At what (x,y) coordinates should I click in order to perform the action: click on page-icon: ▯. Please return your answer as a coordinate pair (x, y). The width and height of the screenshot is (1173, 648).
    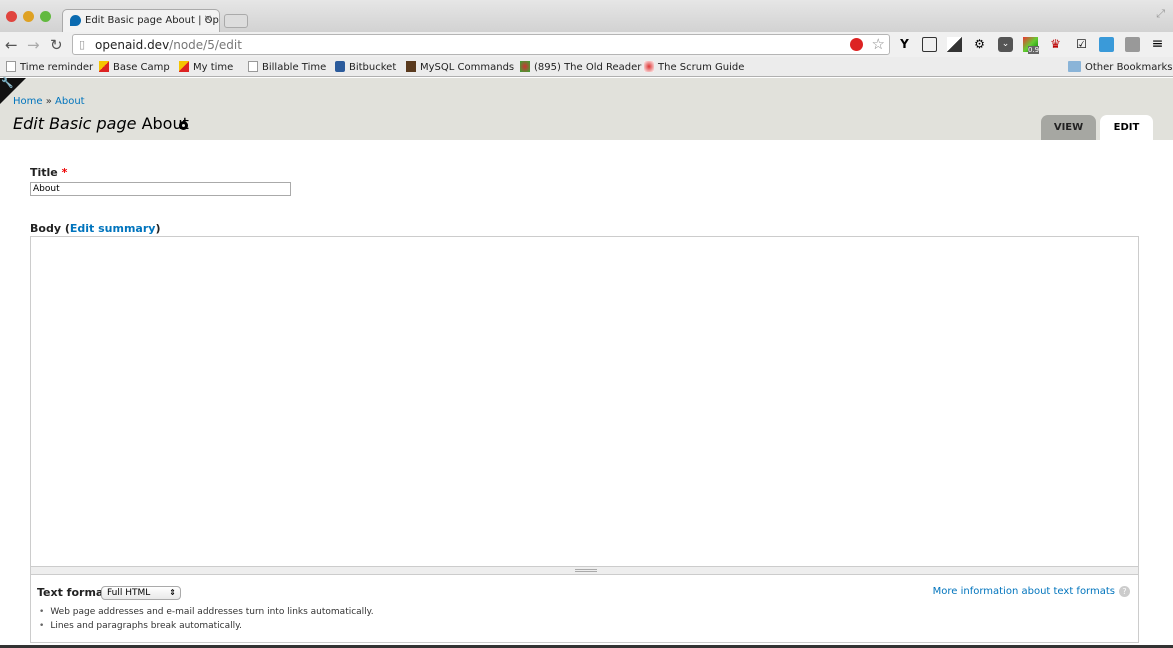
    Looking at the image, I should click on (82, 44).